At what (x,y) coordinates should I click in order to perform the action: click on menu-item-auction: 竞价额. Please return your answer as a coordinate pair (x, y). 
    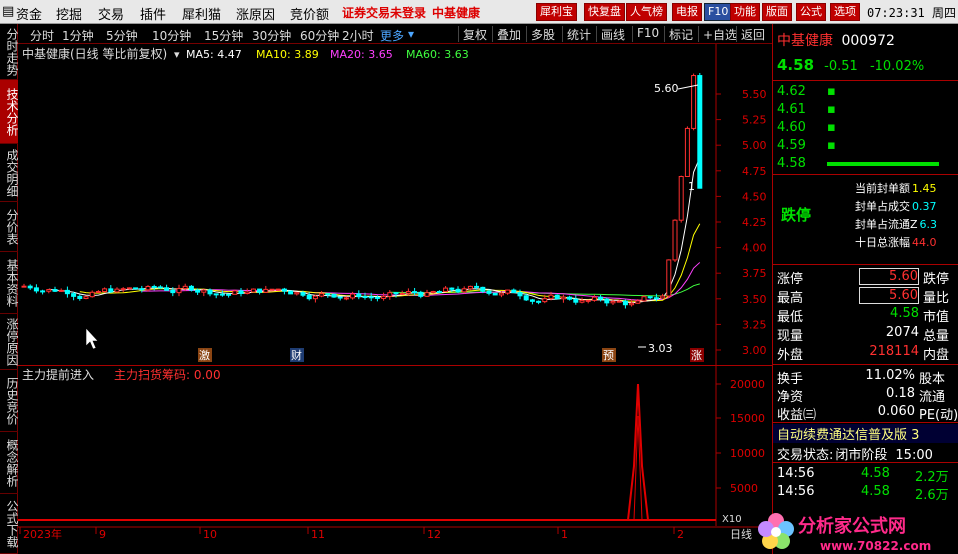
    Looking at the image, I should click on (309, 13).